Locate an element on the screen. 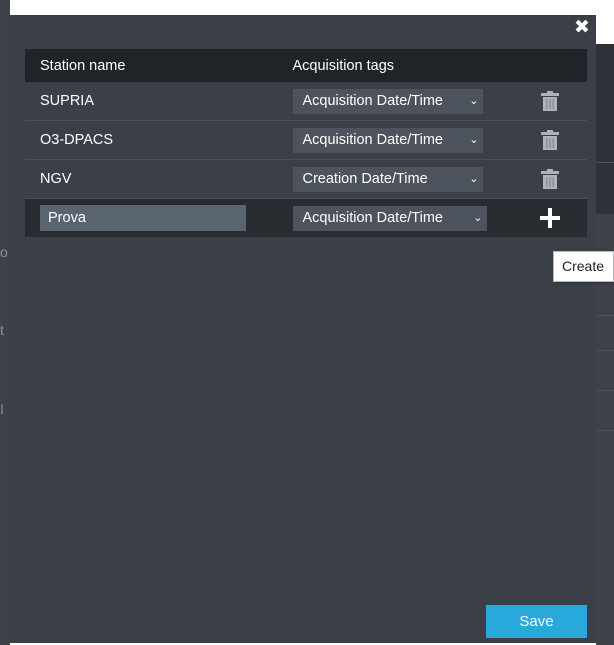 This screenshot has width=614, height=645. background-text-fragment: I is located at coordinates (2, 409).